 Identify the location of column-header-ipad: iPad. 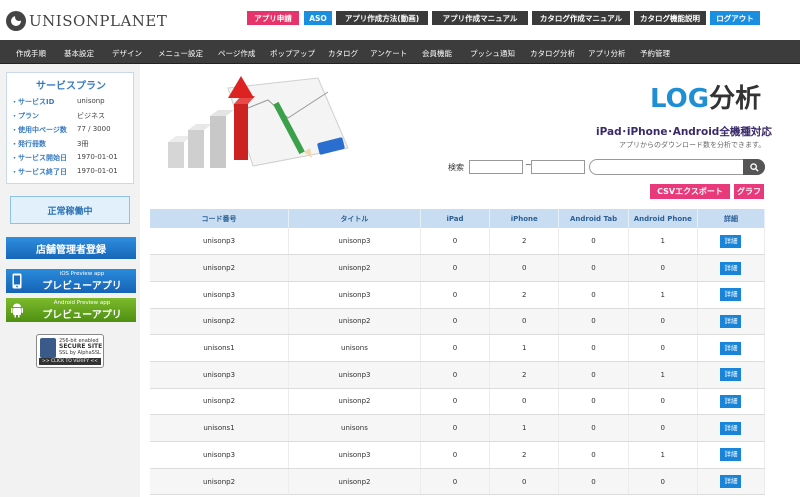
(455, 218).